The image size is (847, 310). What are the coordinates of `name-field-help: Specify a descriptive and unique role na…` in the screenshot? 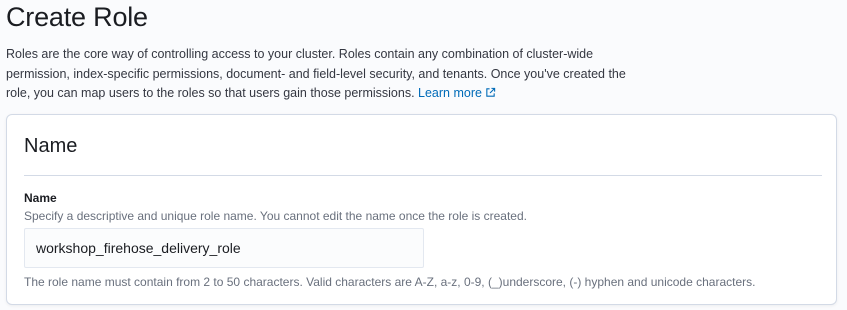 It's located at (275, 216).